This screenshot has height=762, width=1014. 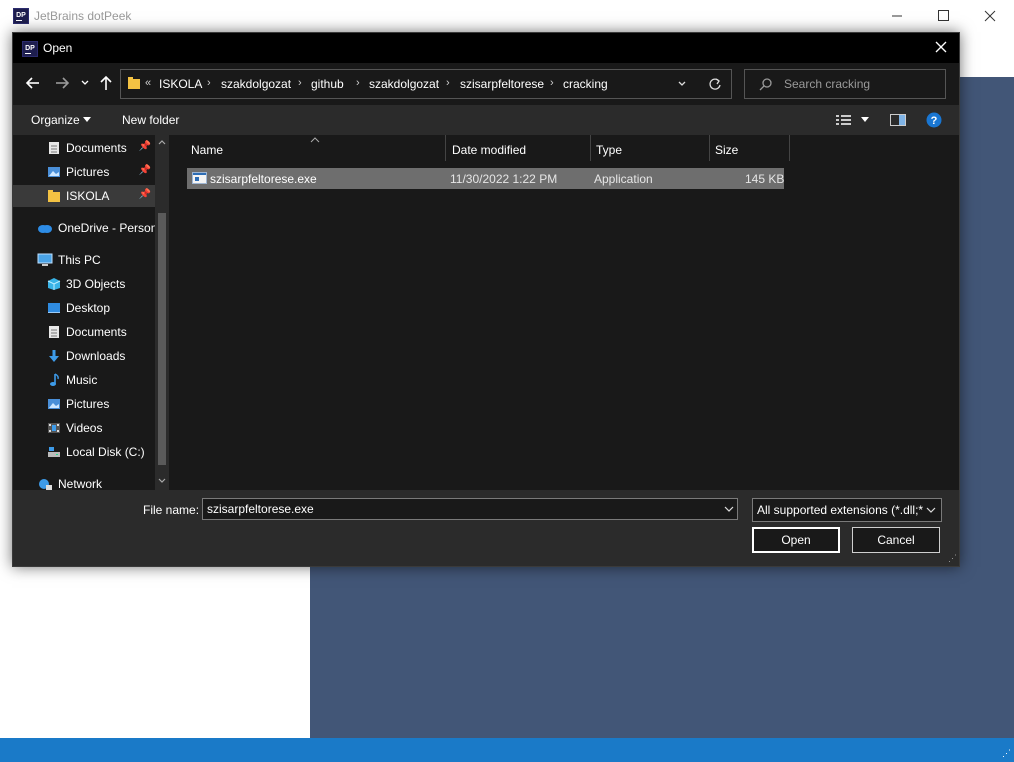 I want to click on nav-item-local-disk: Local Disk (C:), so click(x=84, y=452).